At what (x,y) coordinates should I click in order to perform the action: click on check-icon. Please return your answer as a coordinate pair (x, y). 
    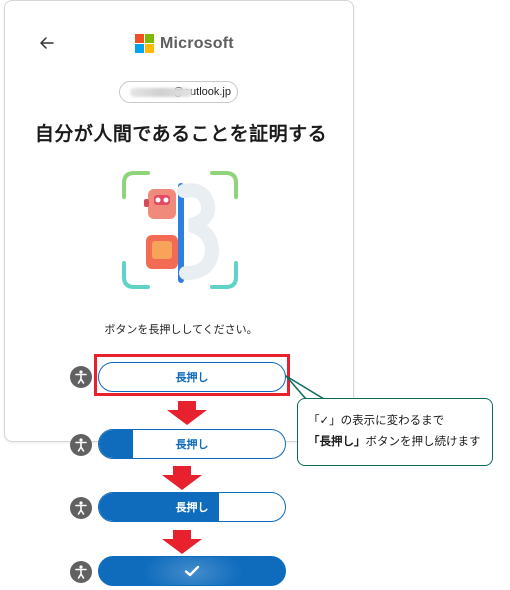
    Looking at the image, I should click on (192, 571).